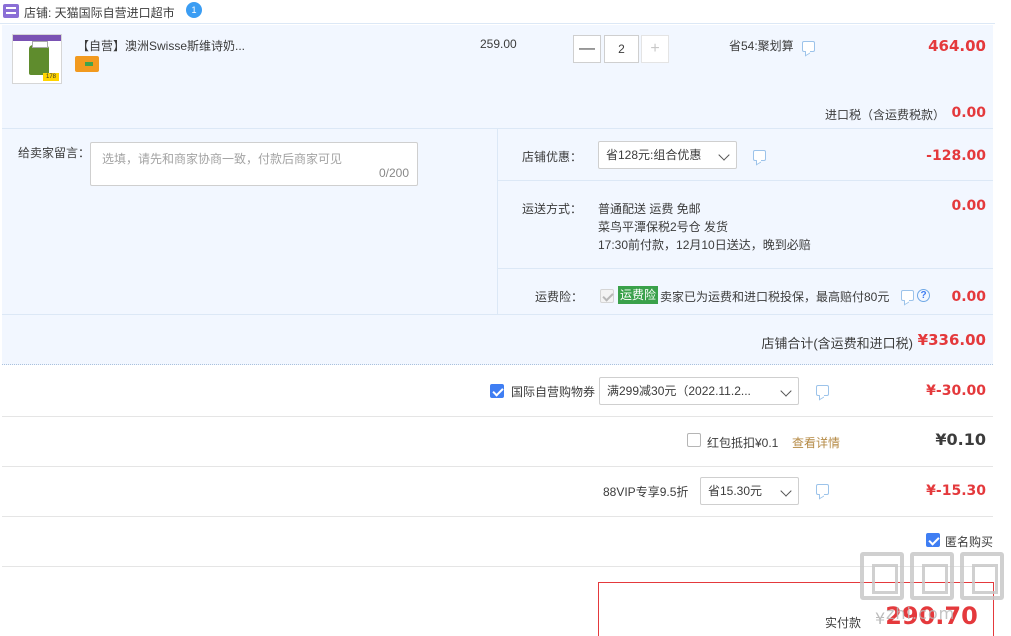 This screenshot has height=636, width=1011. Describe the element at coordinates (956, 156) in the screenshot. I see `store-discount-amount: -128.00` at that location.